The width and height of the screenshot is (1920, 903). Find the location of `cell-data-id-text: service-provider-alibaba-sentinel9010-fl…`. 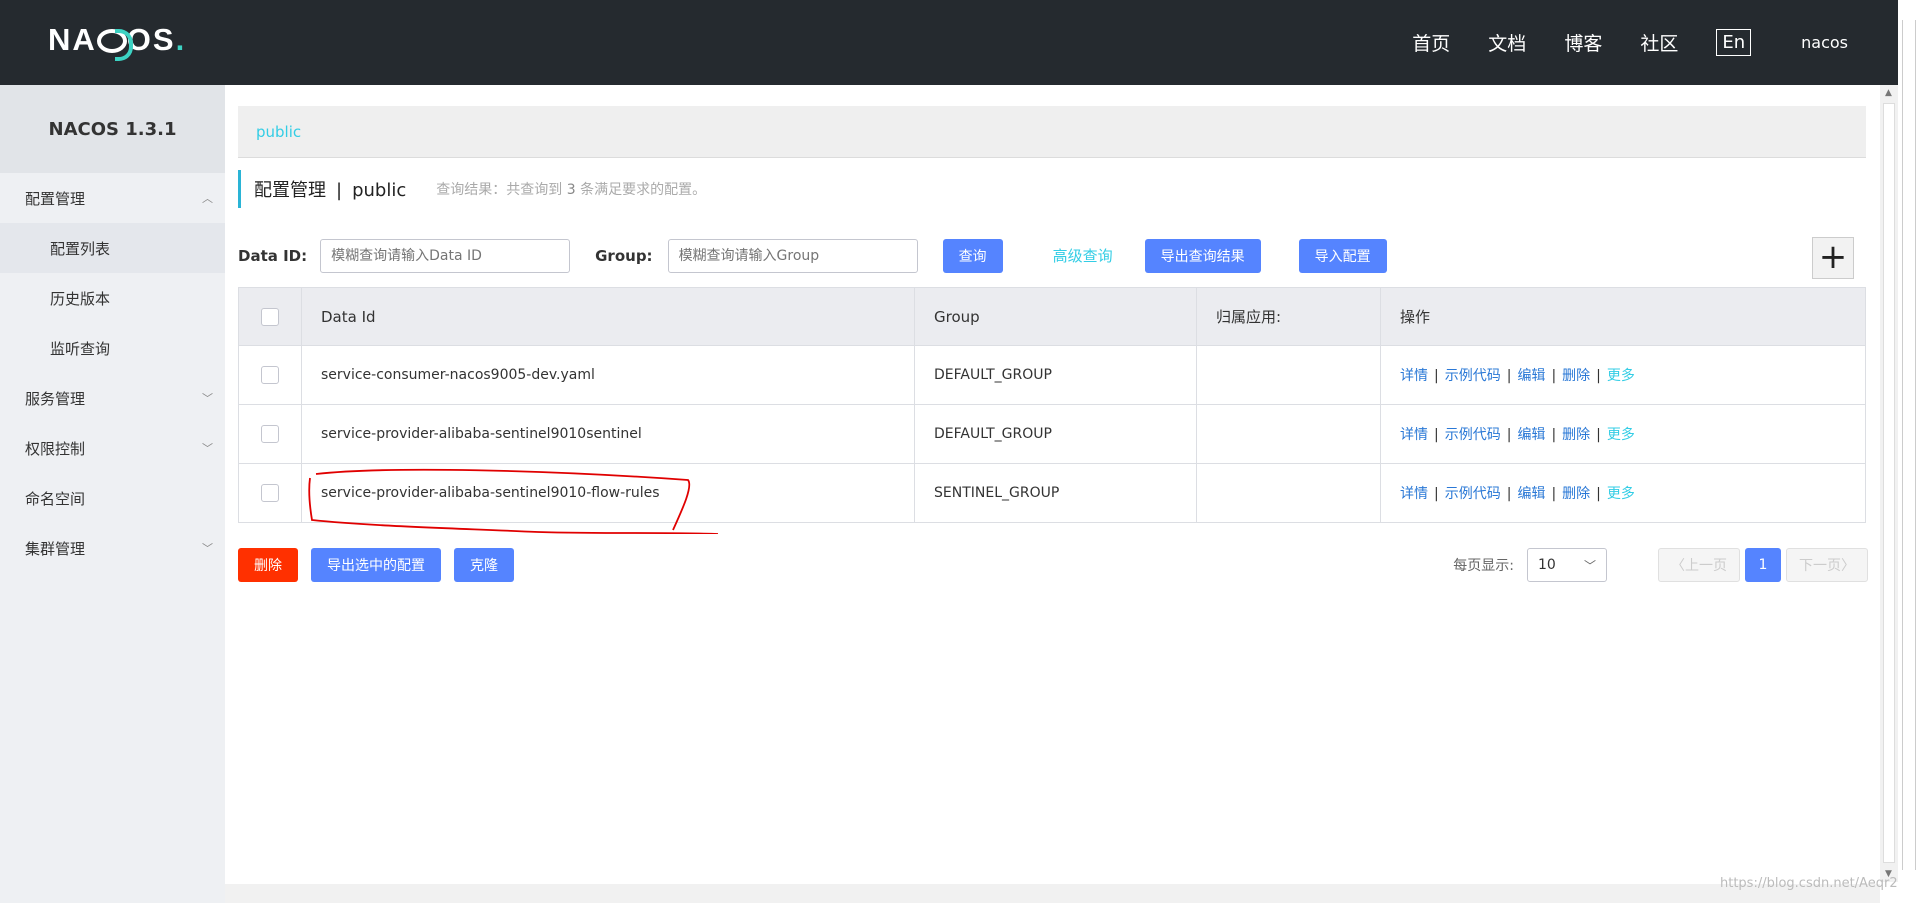

cell-data-id-text: service-provider-alibaba-sentinel9010-fl… is located at coordinates (490, 493).